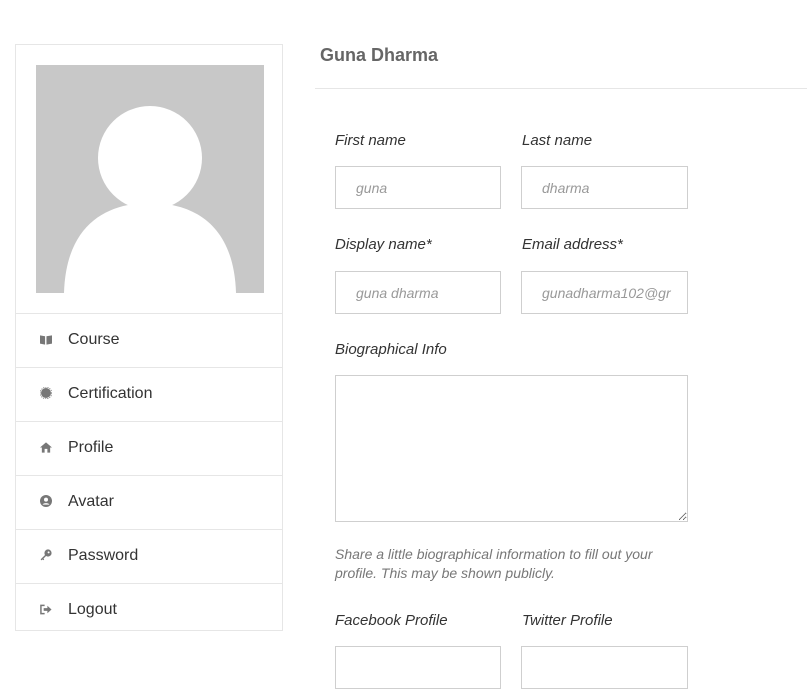 The width and height of the screenshot is (807, 689). Describe the element at coordinates (370, 140) in the screenshot. I see `first-name-label: First name` at that location.